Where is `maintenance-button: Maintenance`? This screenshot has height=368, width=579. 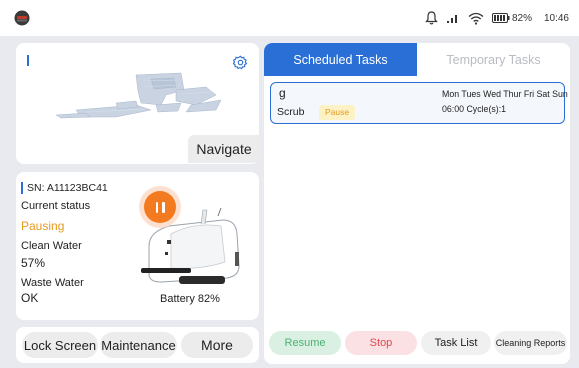
maintenance-button: Maintenance is located at coordinates (138, 345).